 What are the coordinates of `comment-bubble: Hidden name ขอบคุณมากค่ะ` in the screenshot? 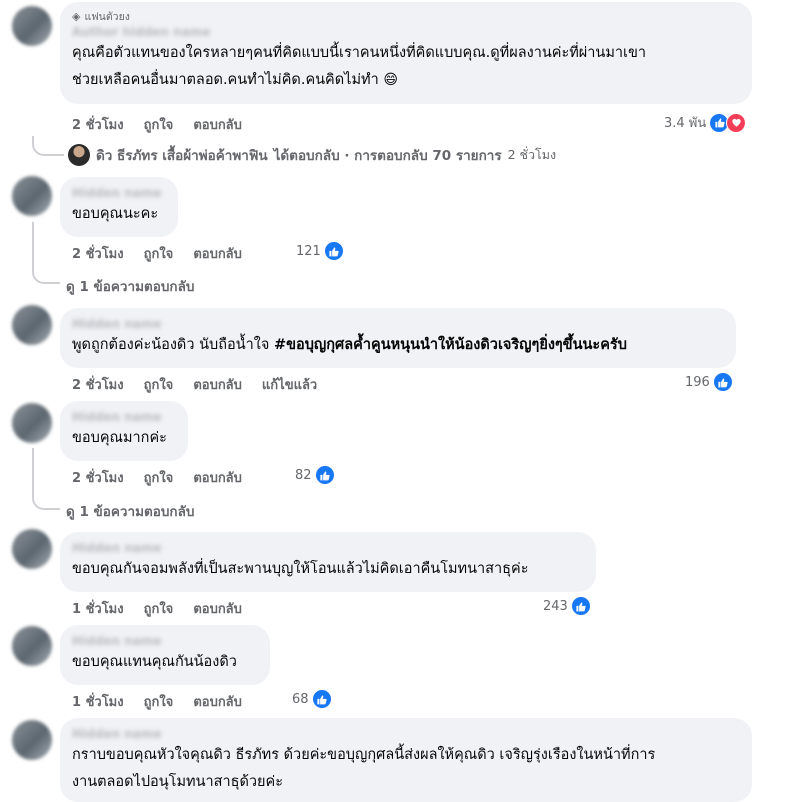 It's located at (124, 431).